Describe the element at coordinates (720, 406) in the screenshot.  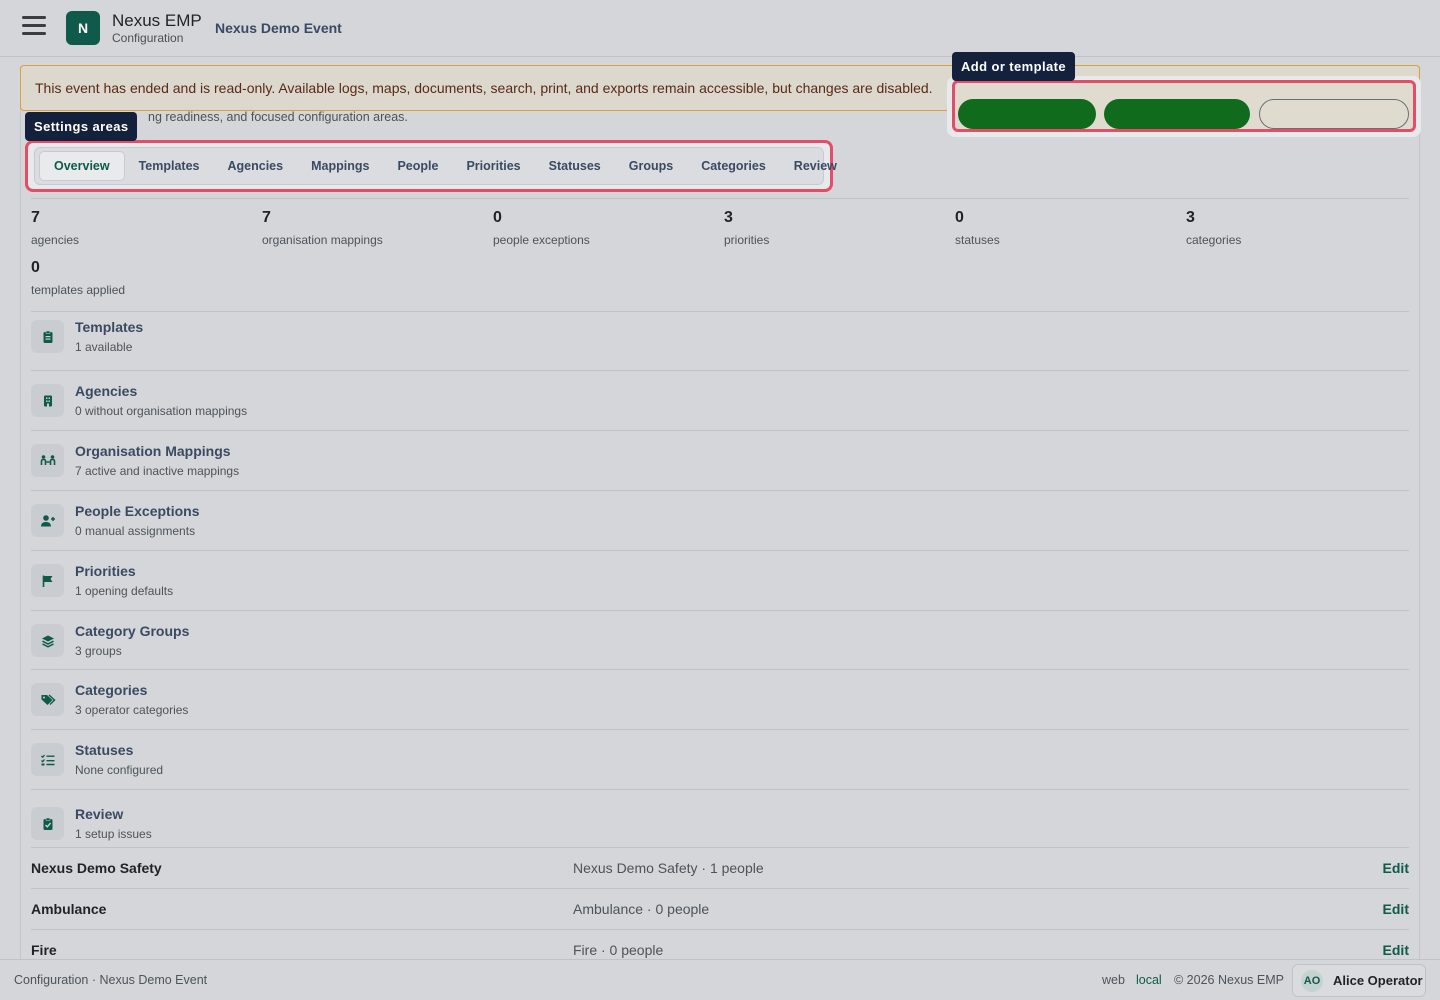
I see `area-row-agencies: Agencies 0 without organisation mappings` at that location.